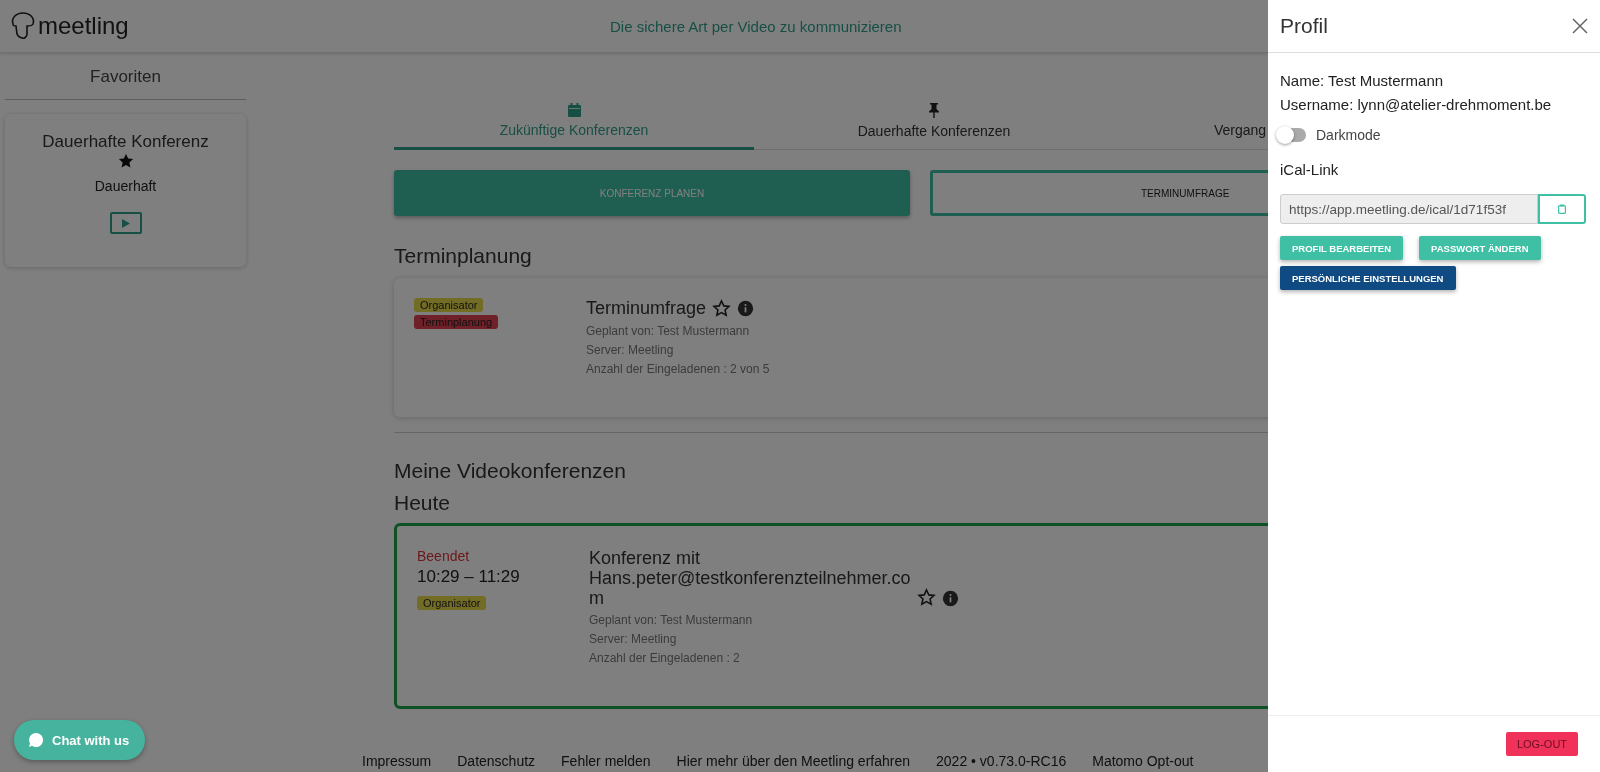  Describe the element at coordinates (1362, 81) in the screenshot. I see `name-text: Name: Test Mustermann` at that location.